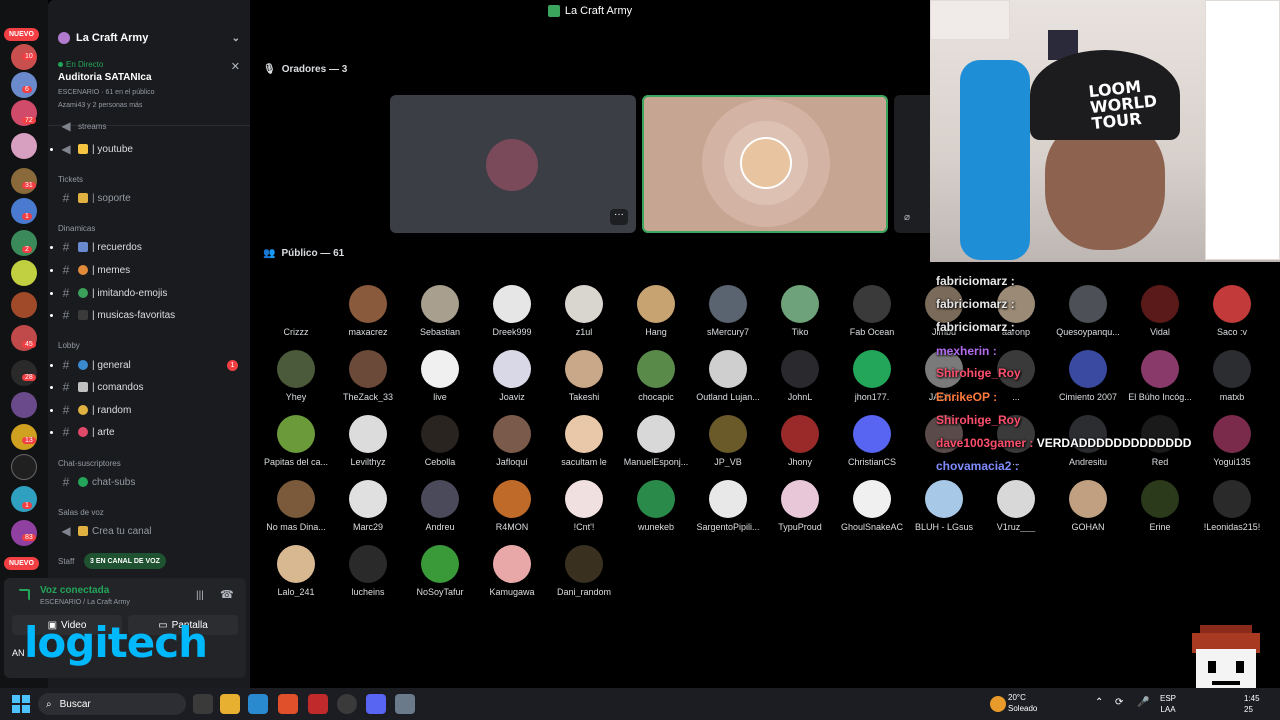  I want to click on audience-member: Levilthyz, so click(368, 441).